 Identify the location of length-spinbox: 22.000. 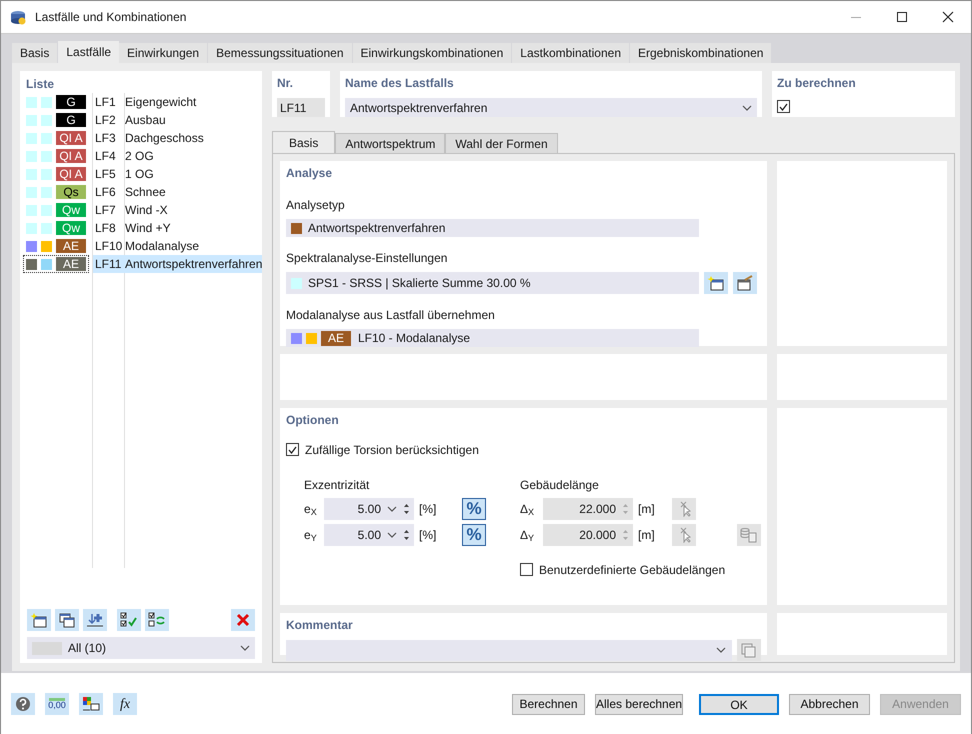
(588, 509).